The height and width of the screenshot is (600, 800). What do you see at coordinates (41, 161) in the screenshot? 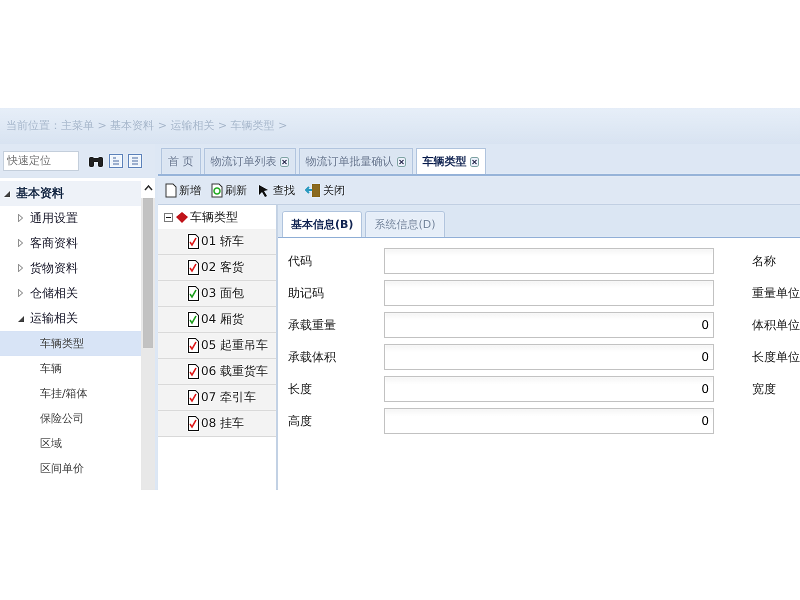
I see `search-field: 快速定位` at bounding box center [41, 161].